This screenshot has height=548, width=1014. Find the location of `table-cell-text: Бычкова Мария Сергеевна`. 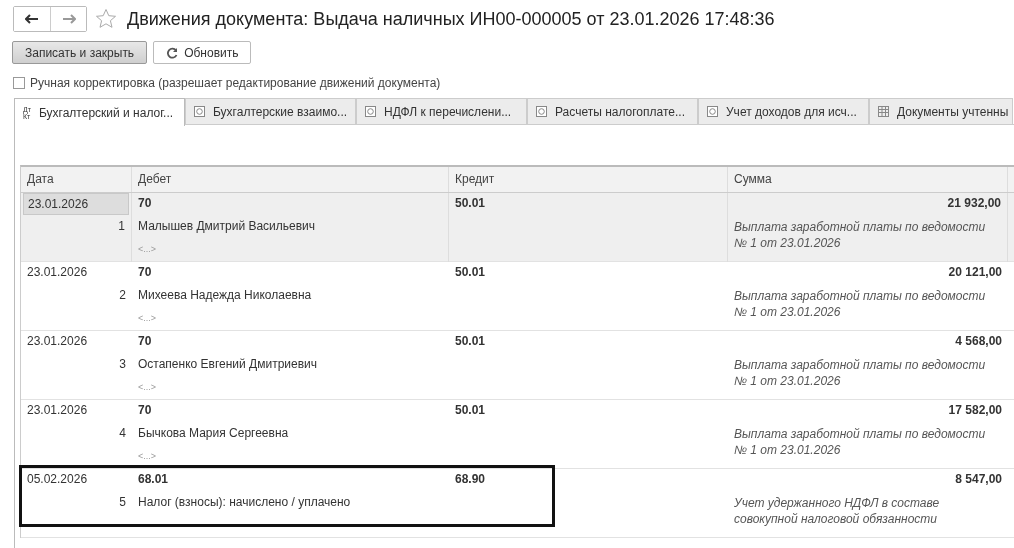

table-cell-text: Бычкова Мария Сергеевна is located at coordinates (213, 433).